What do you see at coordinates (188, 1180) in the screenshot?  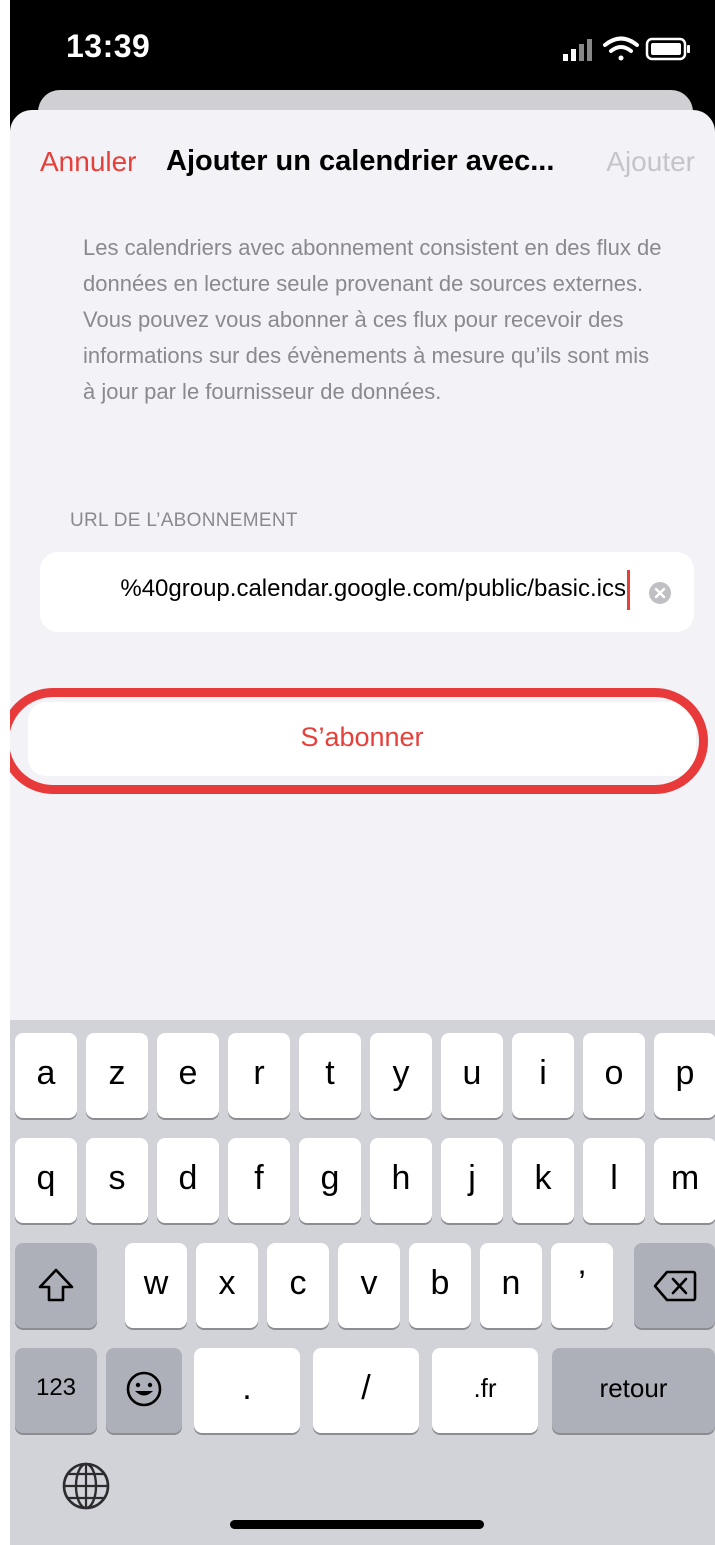 I see `key-d: d` at bounding box center [188, 1180].